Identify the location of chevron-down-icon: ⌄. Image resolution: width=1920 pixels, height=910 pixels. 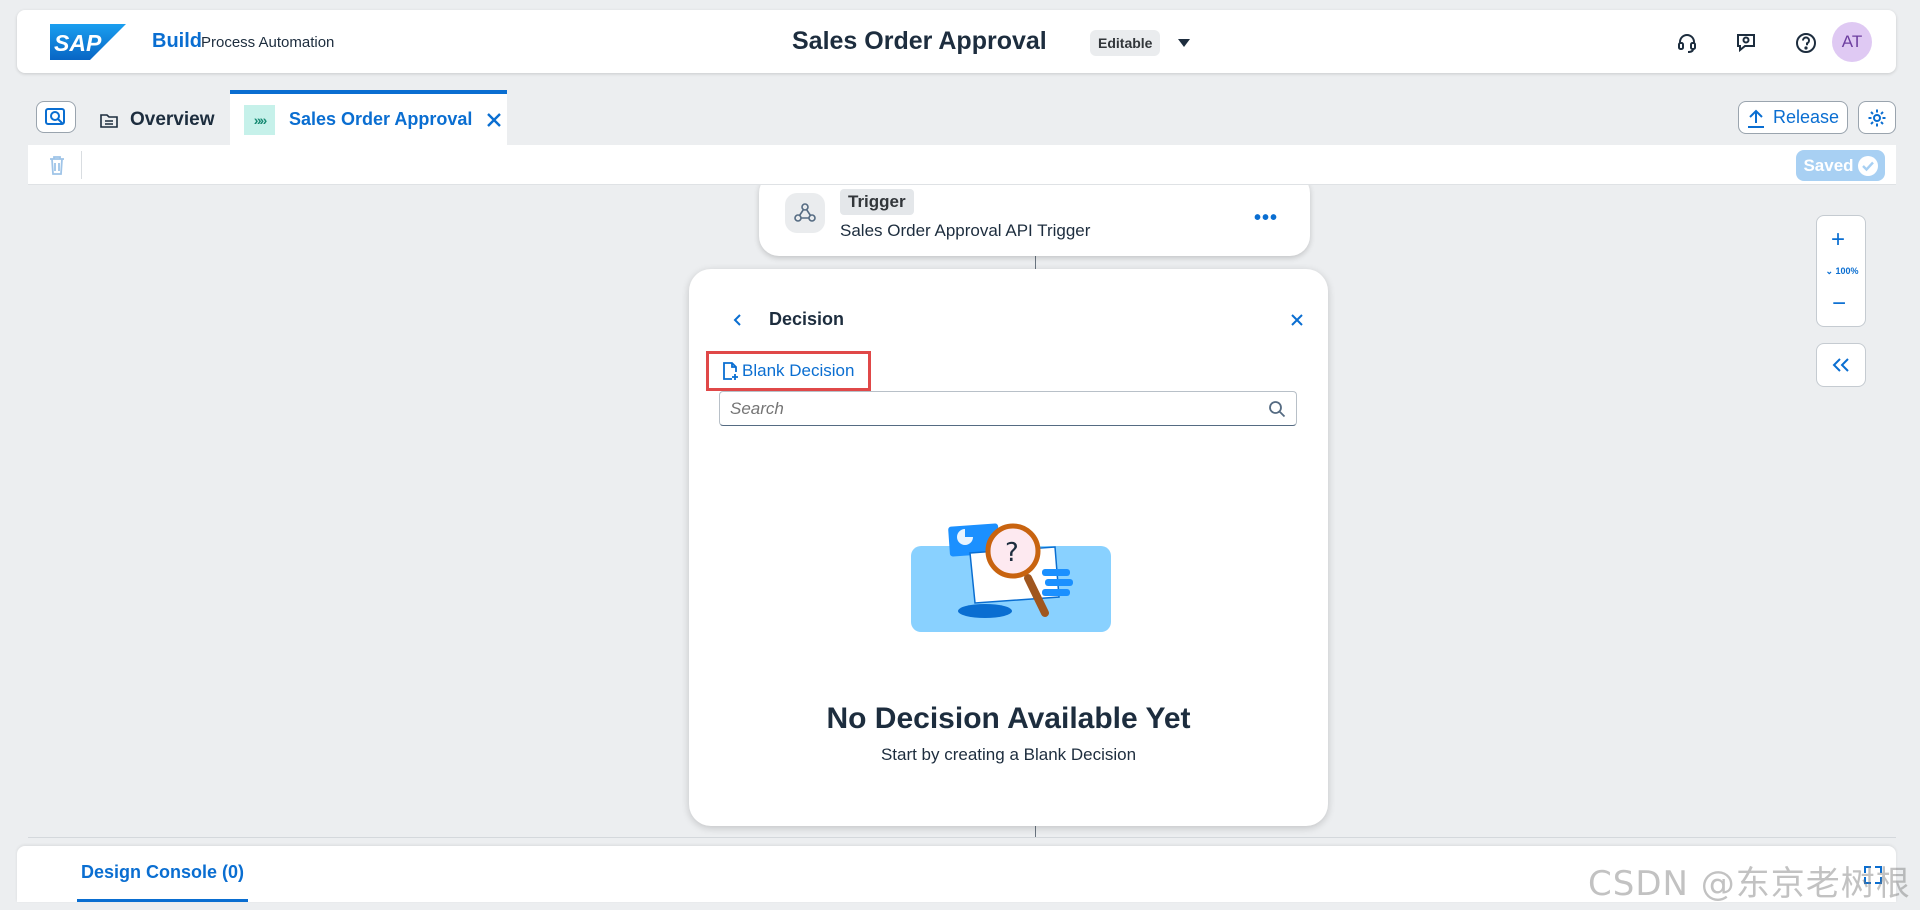
(1830, 271).